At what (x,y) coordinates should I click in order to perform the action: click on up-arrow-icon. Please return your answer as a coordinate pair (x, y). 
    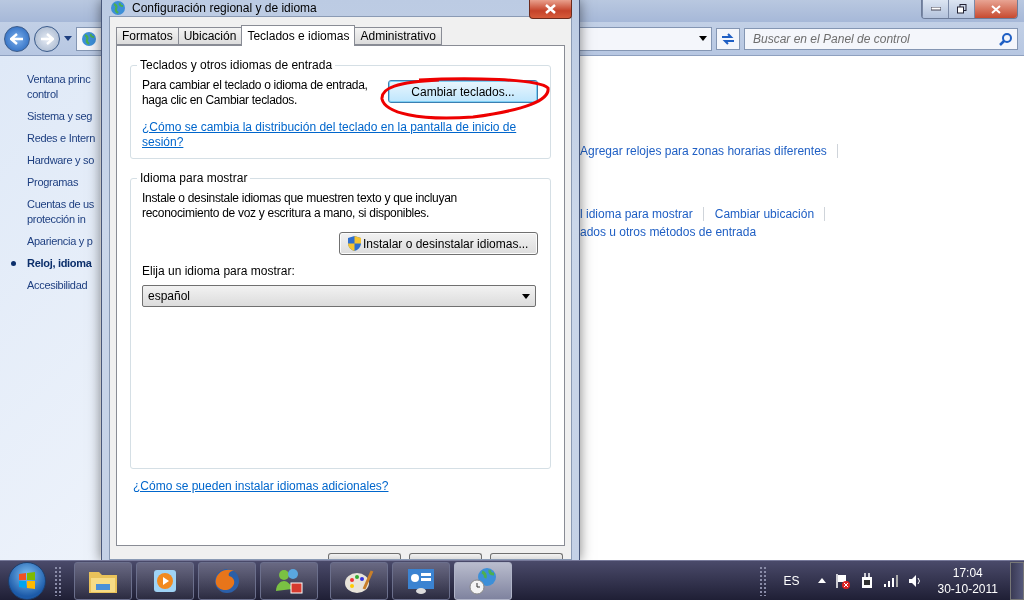
    Looking at the image, I should click on (821, 580).